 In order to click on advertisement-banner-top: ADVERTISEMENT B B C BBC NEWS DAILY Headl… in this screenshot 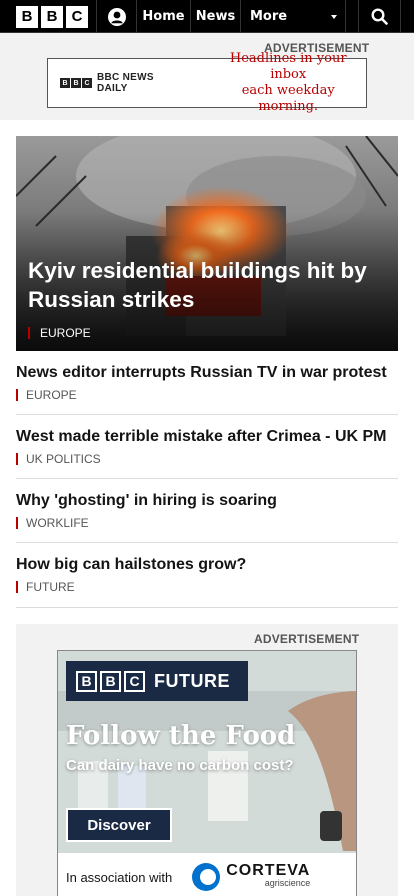, I will do `click(207, 76)`.